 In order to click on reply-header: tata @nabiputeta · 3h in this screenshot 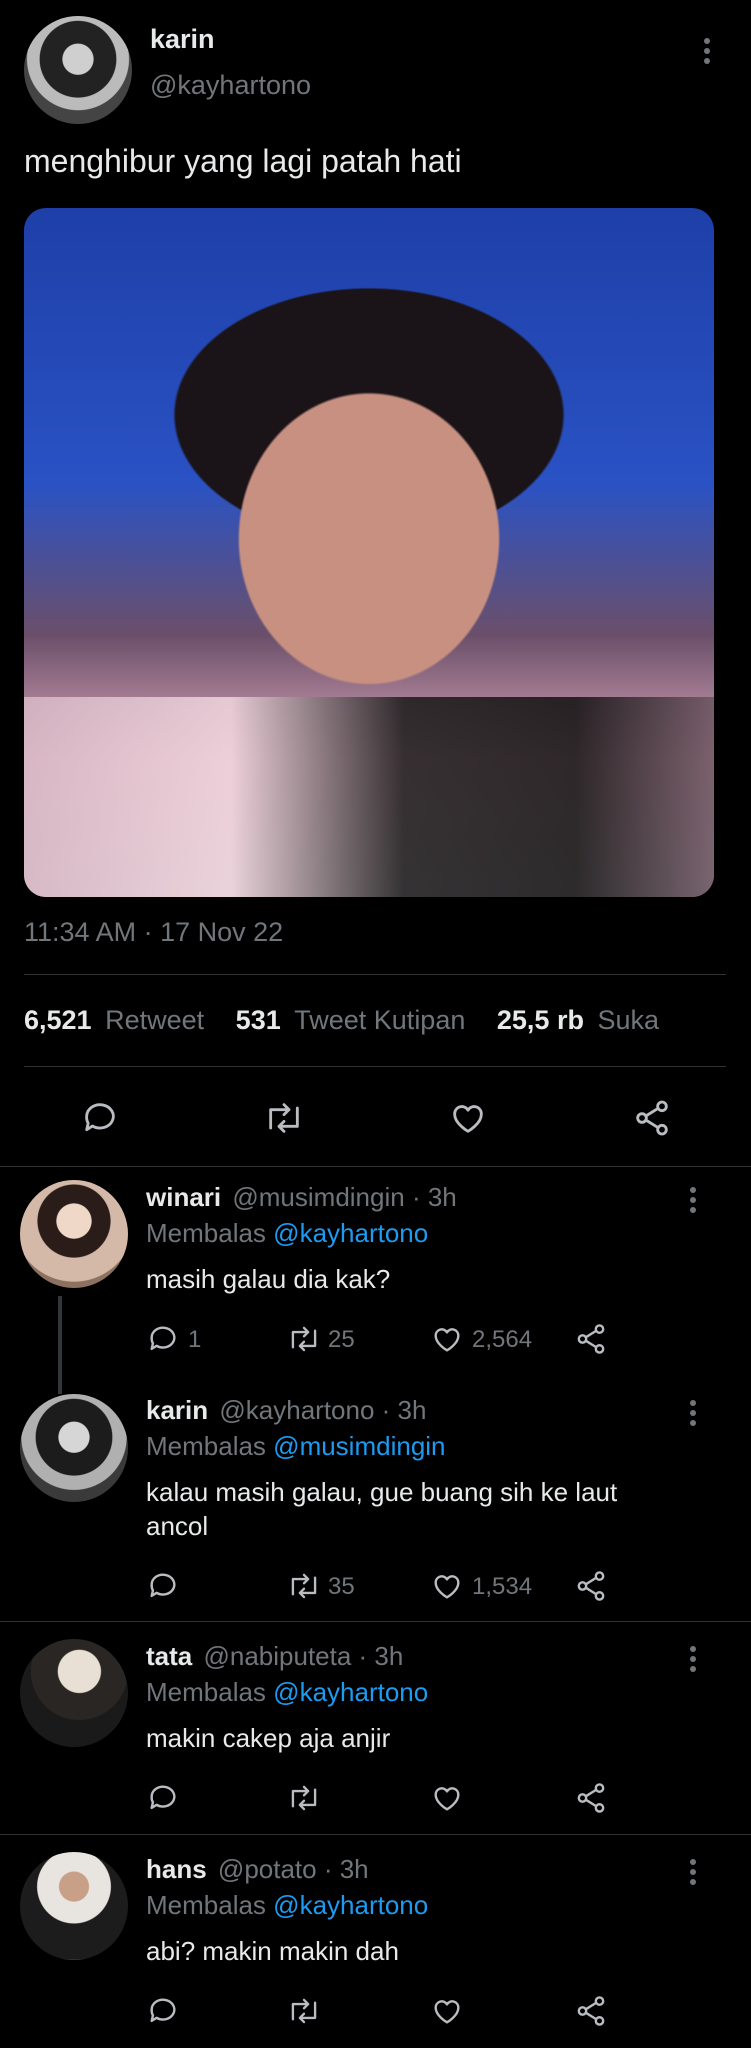, I will do `click(274, 1656)`.